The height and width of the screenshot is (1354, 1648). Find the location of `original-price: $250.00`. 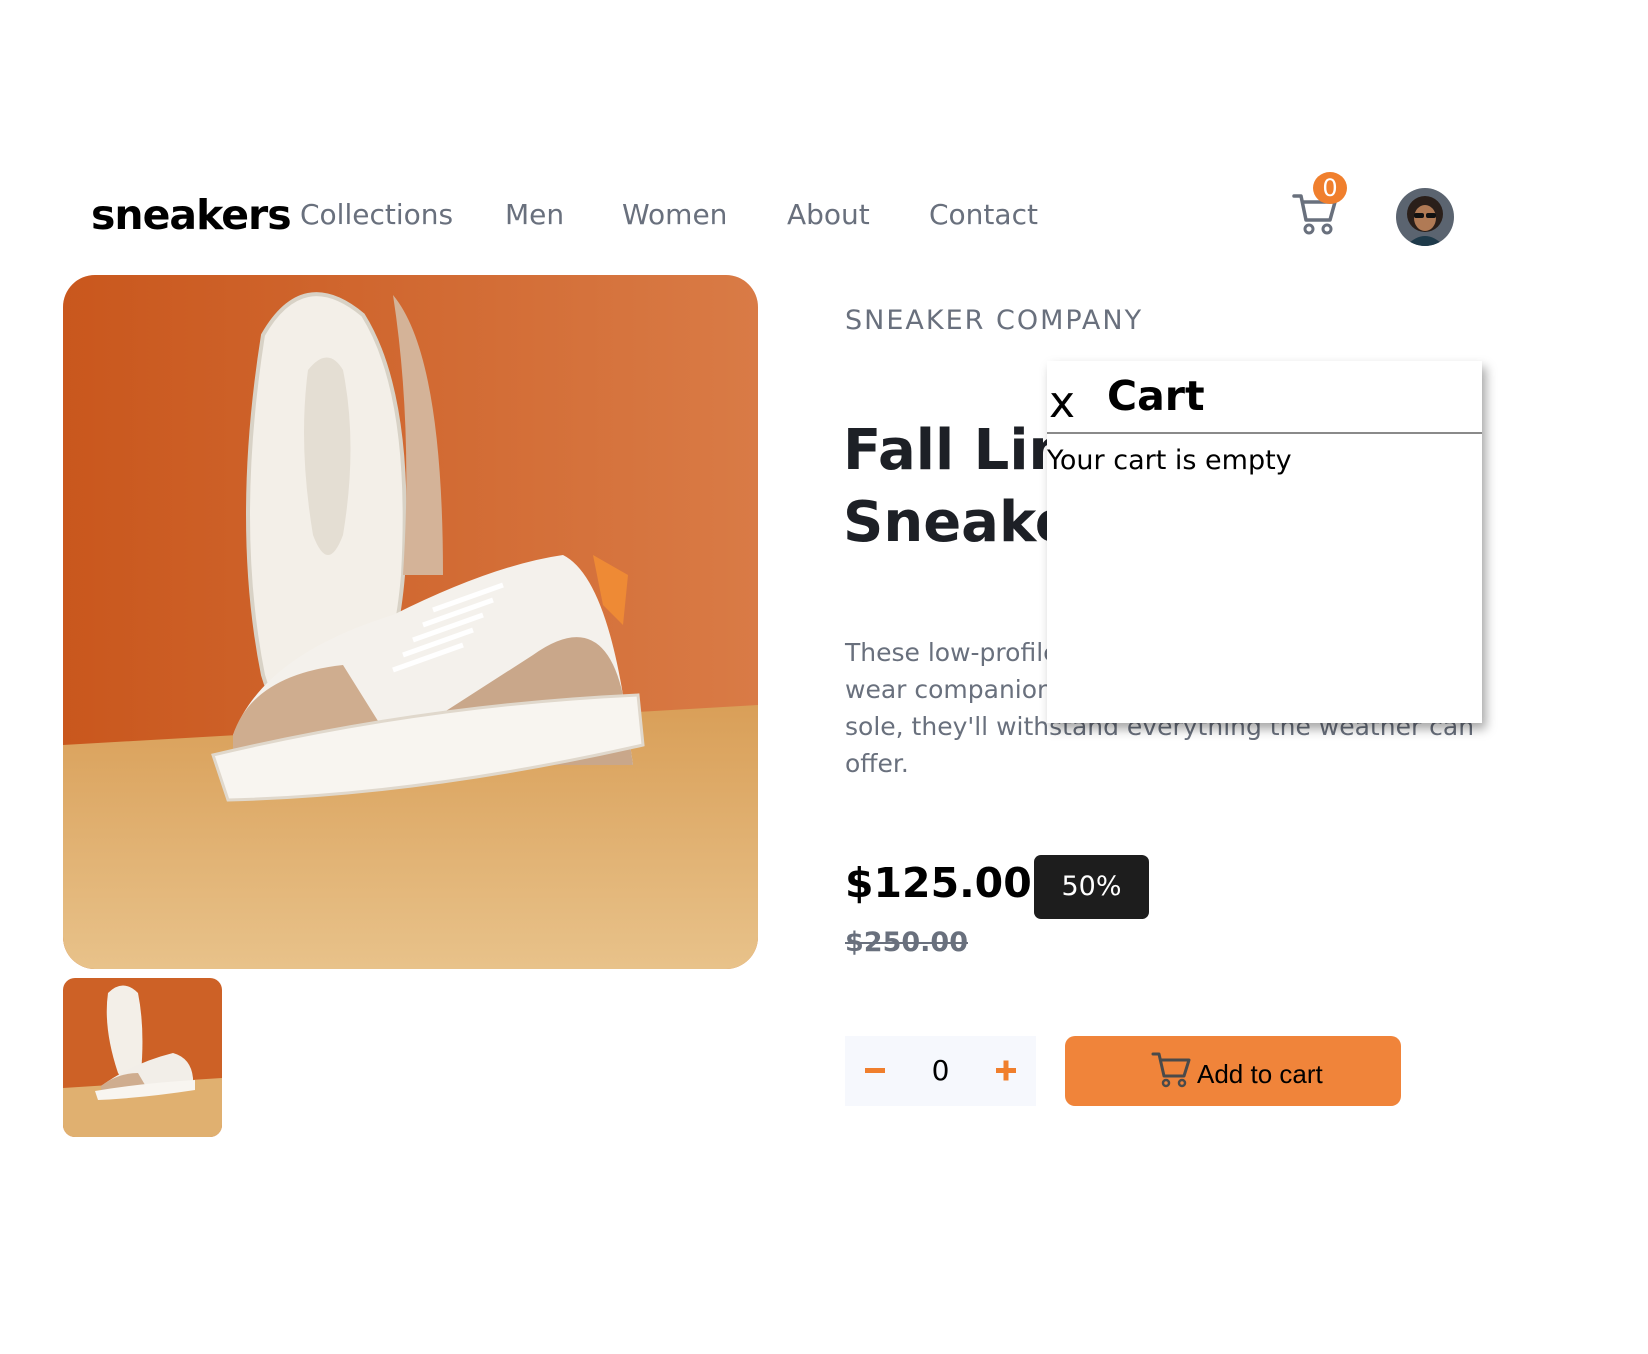

original-price: $250.00 is located at coordinates (906, 942).